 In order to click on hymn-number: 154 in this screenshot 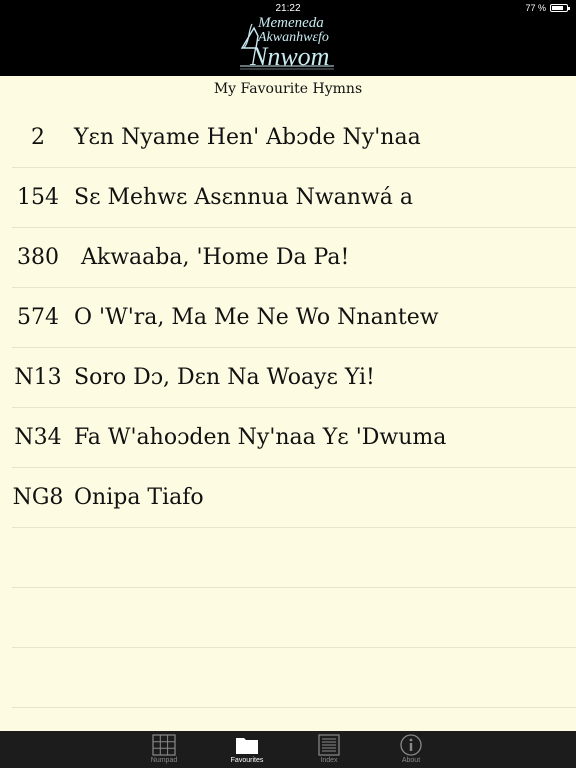, I will do `click(38, 197)`.